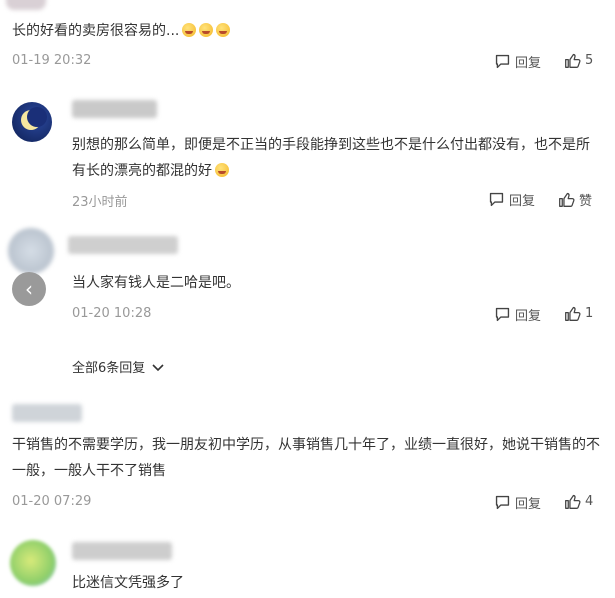  I want to click on smile-emoji-icon, so click(222, 170).